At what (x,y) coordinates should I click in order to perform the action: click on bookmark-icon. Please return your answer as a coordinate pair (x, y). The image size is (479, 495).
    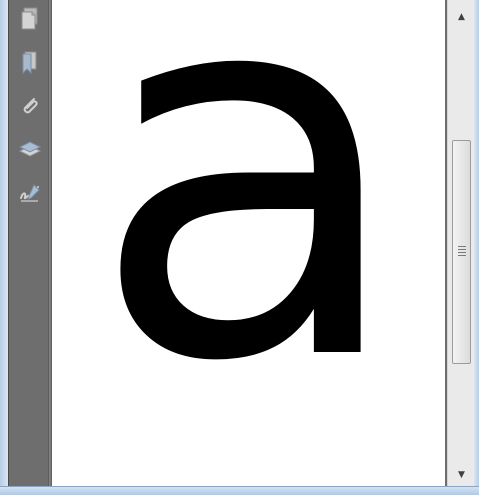
    Looking at the image, I should click on (30, 63).